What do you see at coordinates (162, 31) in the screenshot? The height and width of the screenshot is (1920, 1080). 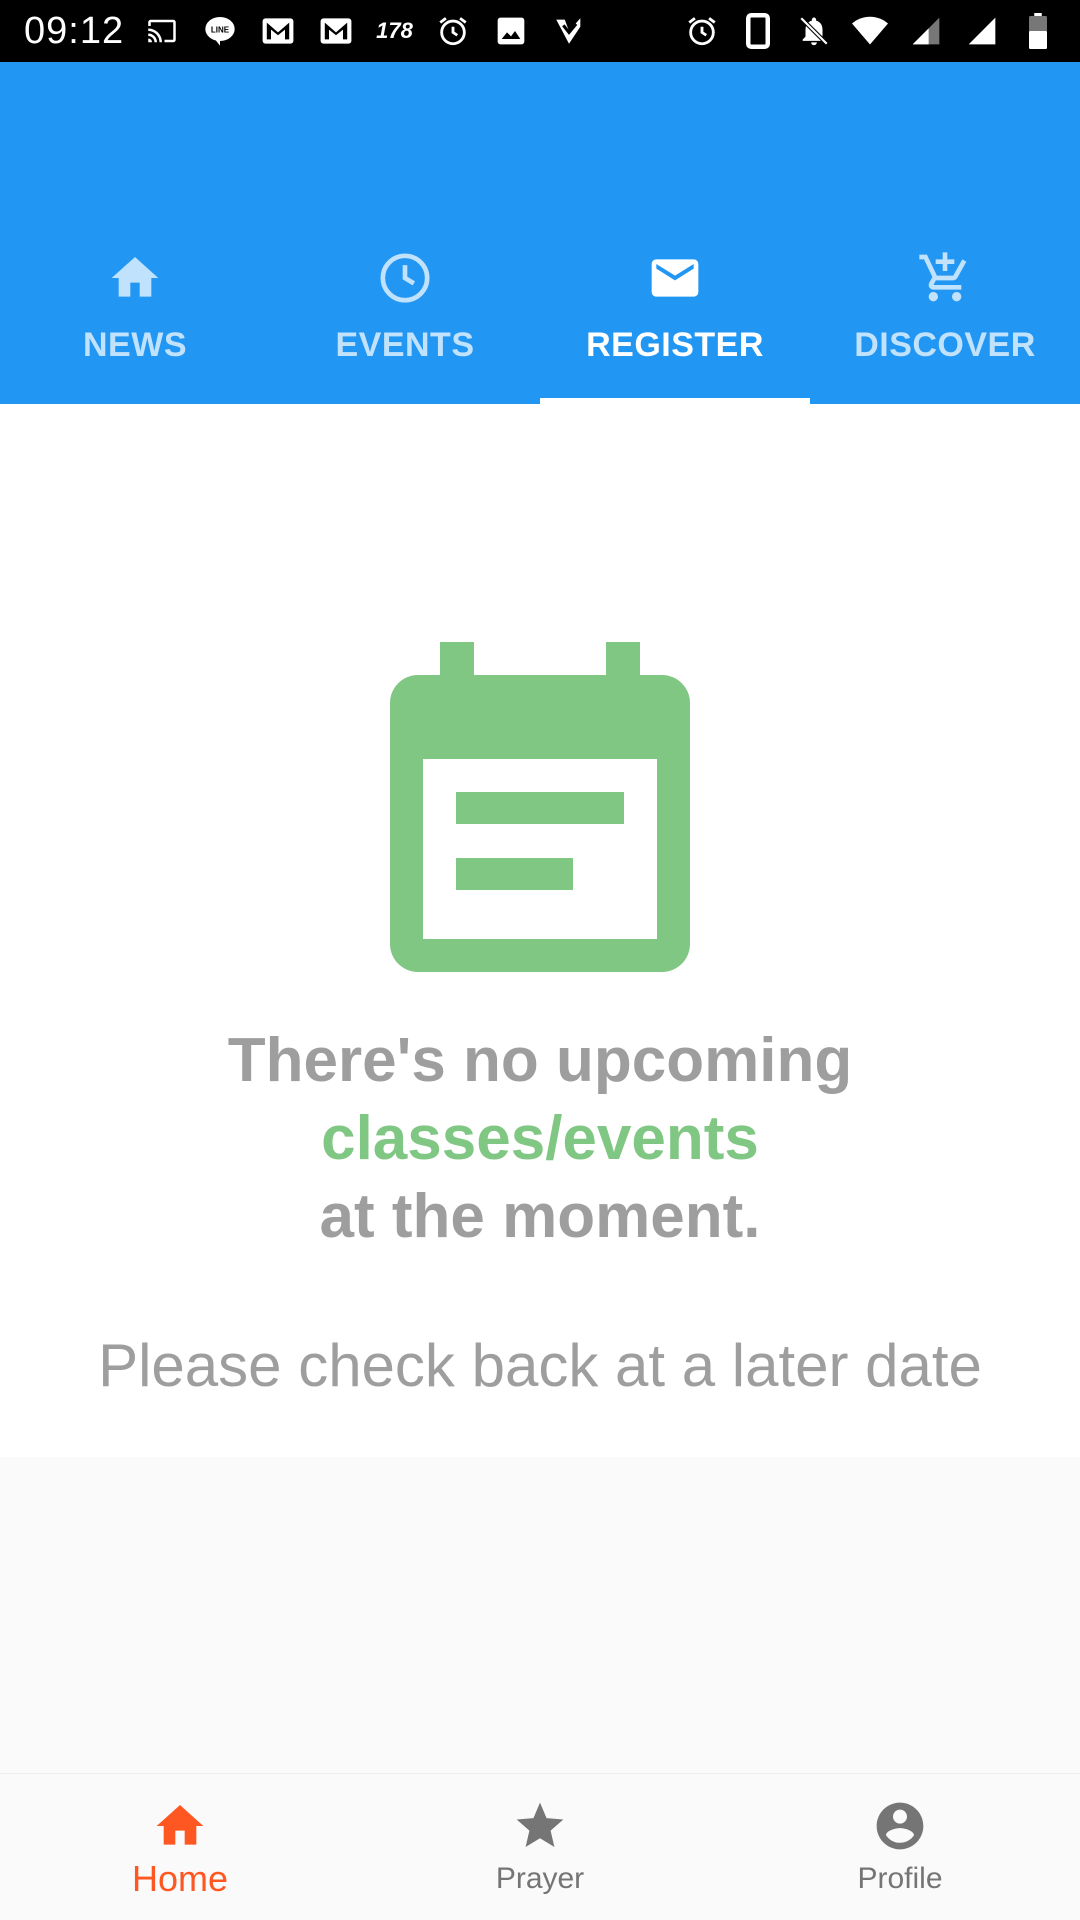 I see `cast-icon` at bounding box center [162, 31].